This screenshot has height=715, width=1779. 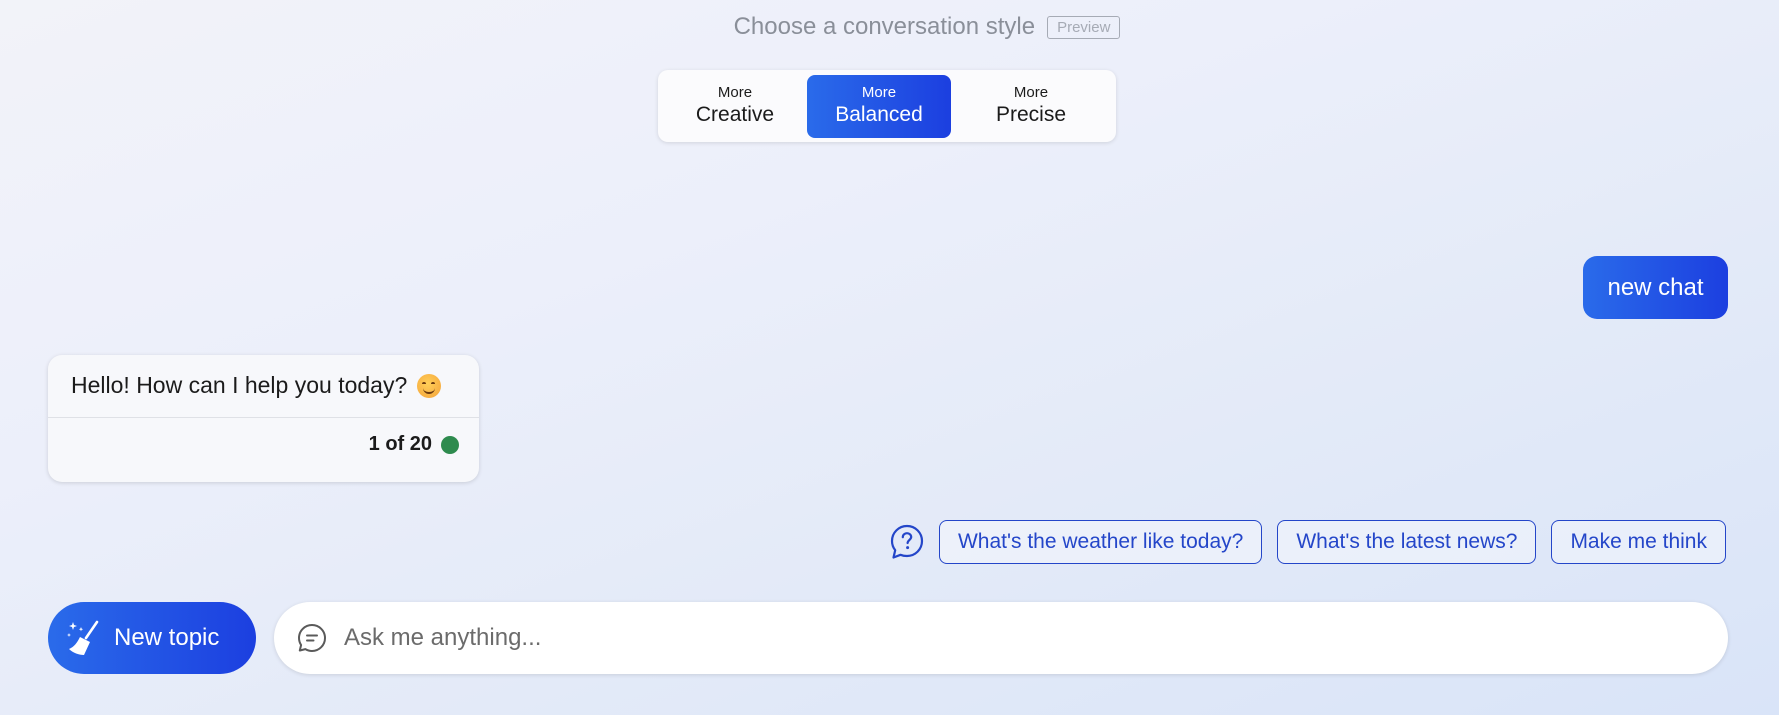 What do you see at coordinates (1031, 114) in the screenshot?
I see `style-option-label: Precise` at bounding box center [1031, 114].